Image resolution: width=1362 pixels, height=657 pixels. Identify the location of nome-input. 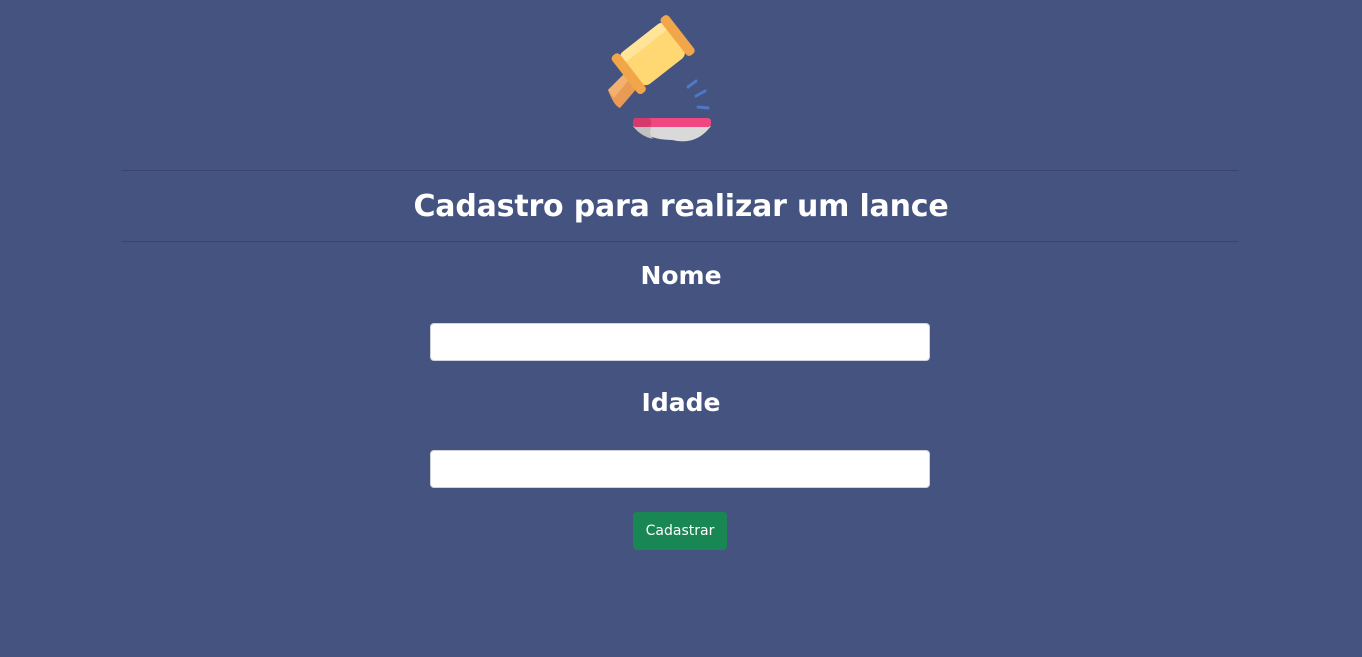
(680, 342).